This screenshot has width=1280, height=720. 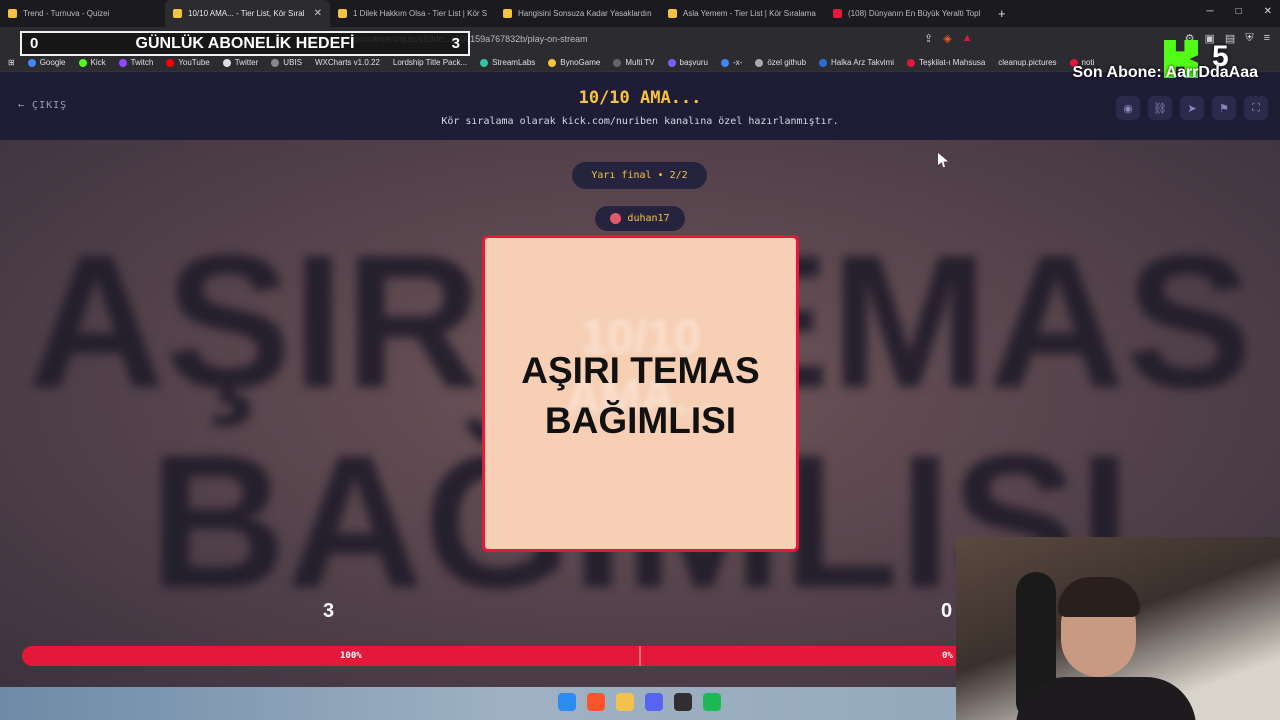 I want to click on score-left: 3, so click(x=329, y=611).